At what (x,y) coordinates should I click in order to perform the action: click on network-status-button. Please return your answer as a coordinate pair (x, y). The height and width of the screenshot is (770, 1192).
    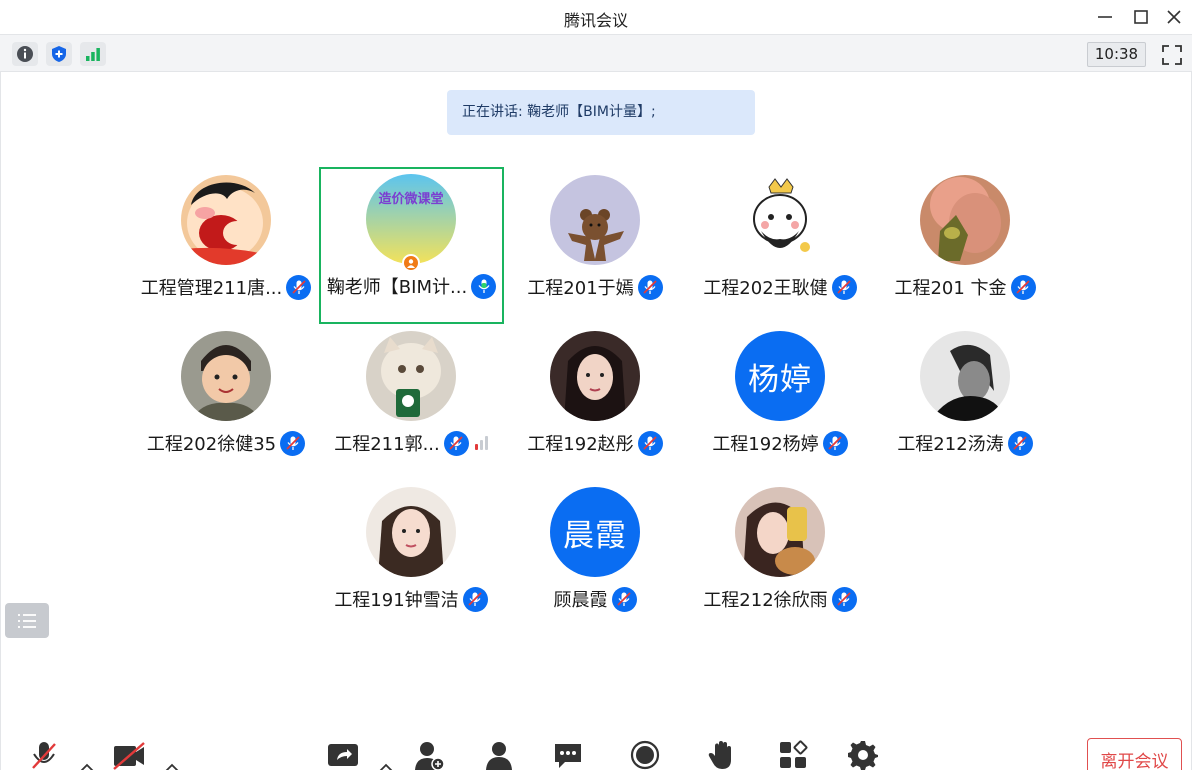
    Looking at the image, I should click on (93, 54).